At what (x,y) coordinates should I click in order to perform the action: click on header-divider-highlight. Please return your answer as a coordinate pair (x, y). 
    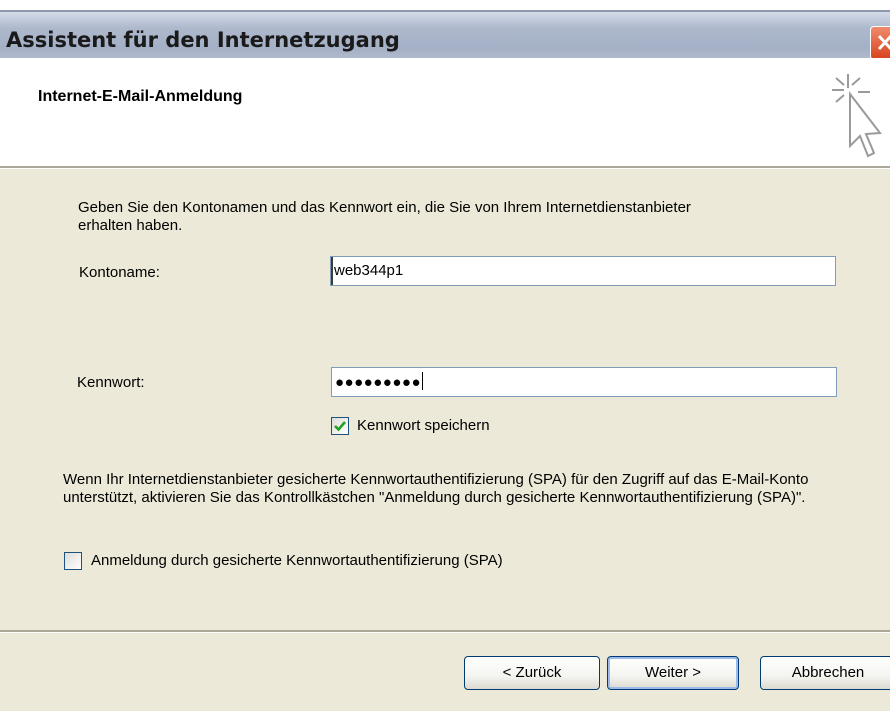
    Looking at the image, I should click on (445, 168).